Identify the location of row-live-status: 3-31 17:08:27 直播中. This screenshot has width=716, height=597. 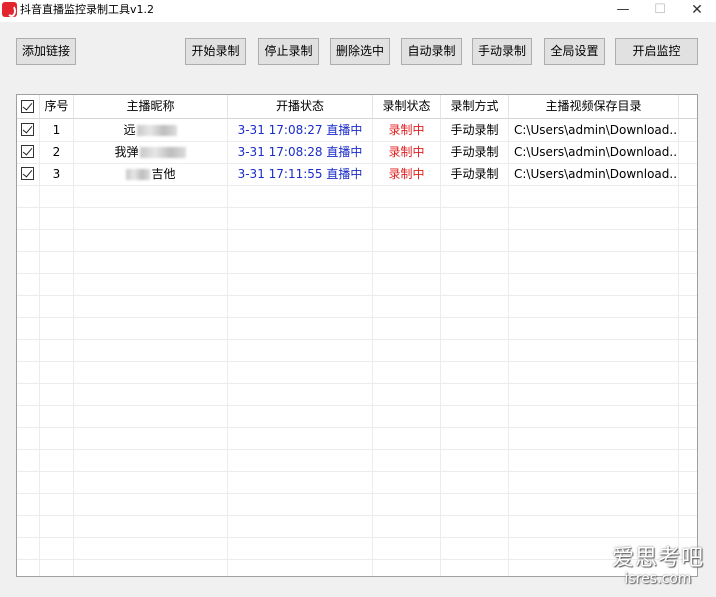
(300, 130).